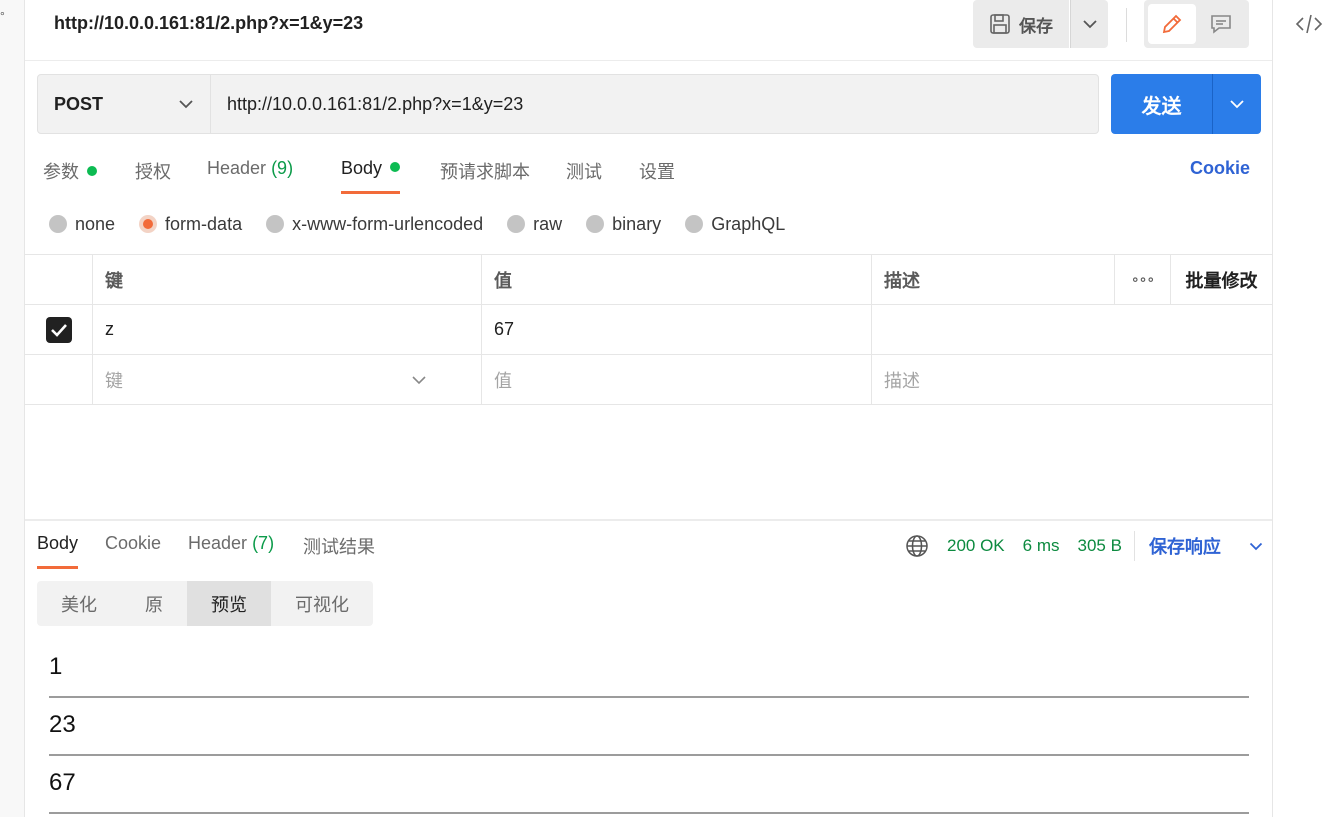 This screenshot has height=817, width=1331. Describe the element at coordinates (1220, 168) in the screenshot. I see `cookie-link: Cookie` at that location.